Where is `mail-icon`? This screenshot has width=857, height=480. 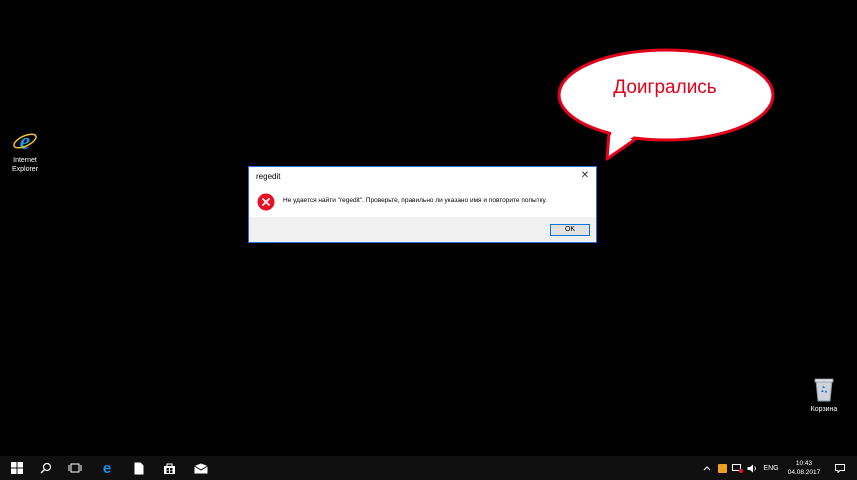
mail-icon is located at coordinates (201, 468).